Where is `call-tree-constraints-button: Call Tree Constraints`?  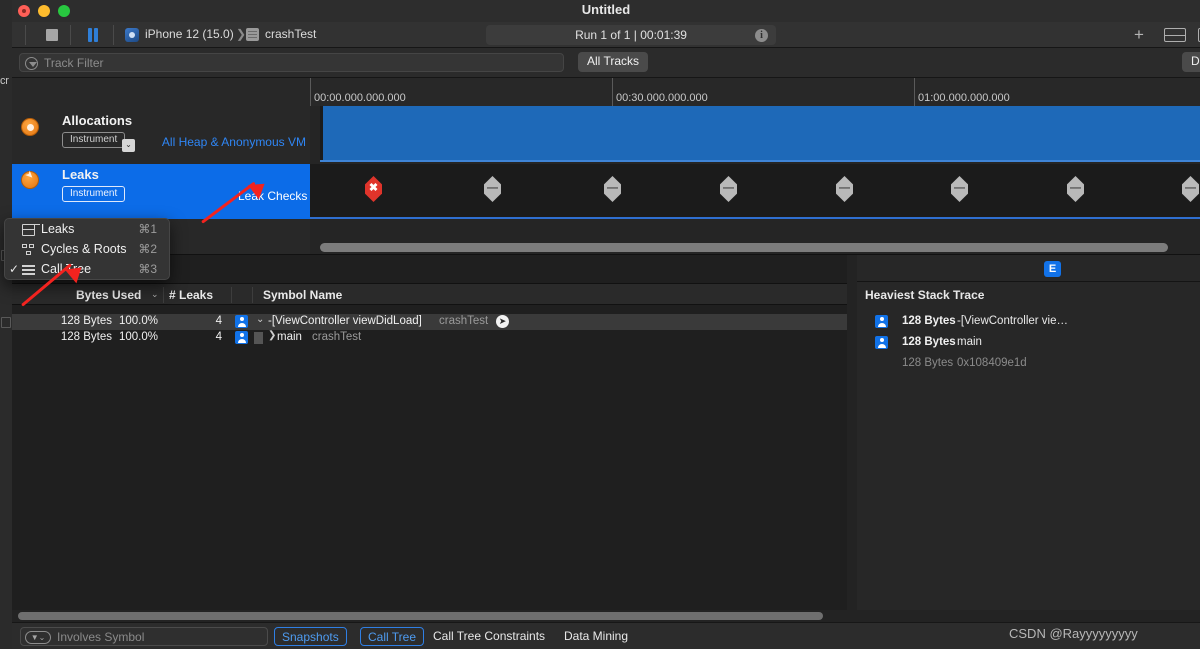
call-tree-constraints-button: Call Tree Constraints is located at coordinates (489, 636).